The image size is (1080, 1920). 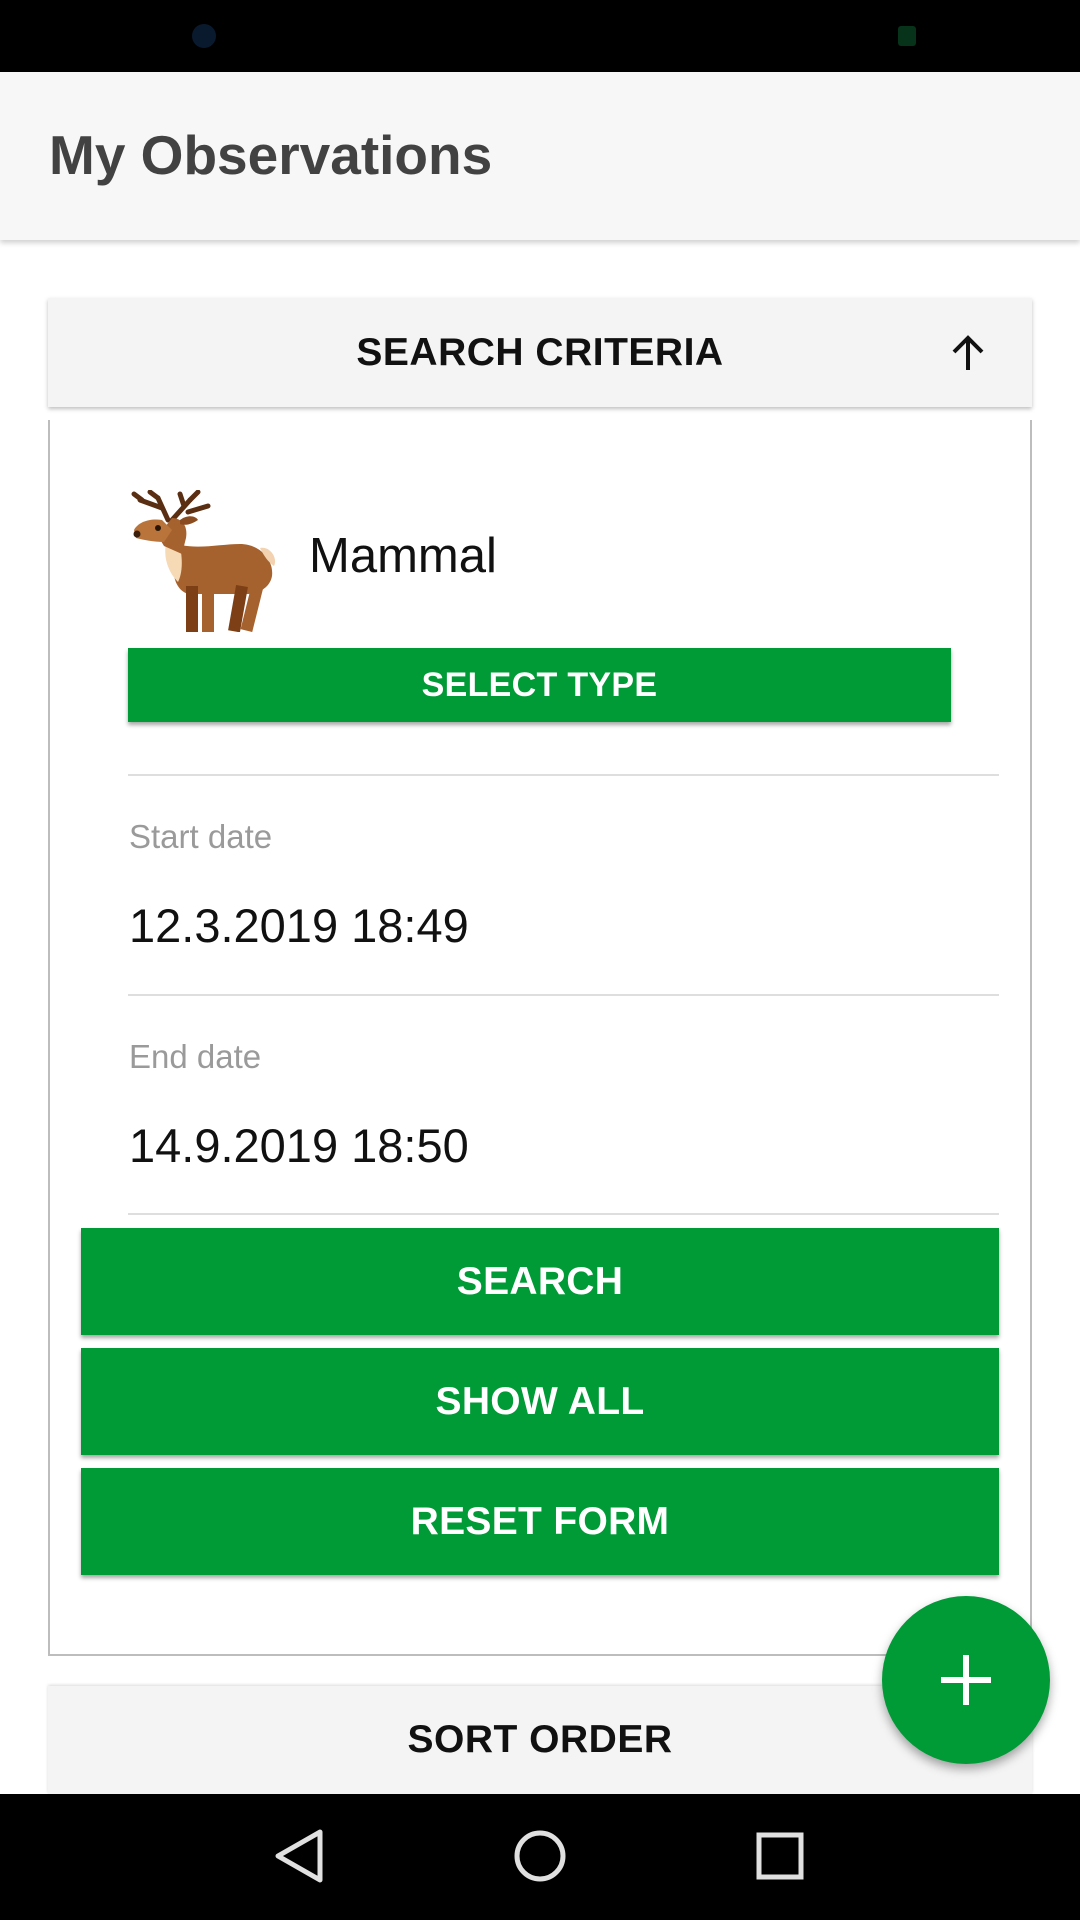 I want to click on search-criteria-header: SEARCH CRITERIA, so click(x=540, y=352).